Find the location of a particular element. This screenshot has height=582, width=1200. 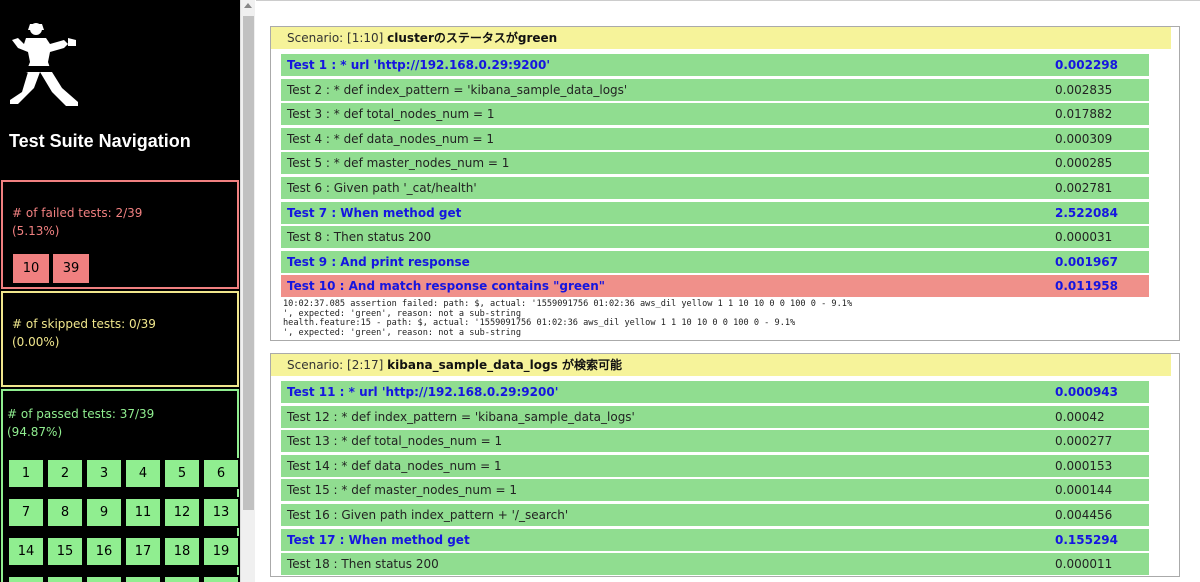

test-step-name: Test 15 : * def master_nodes_num = 1 is located at coordinates (402, 490).